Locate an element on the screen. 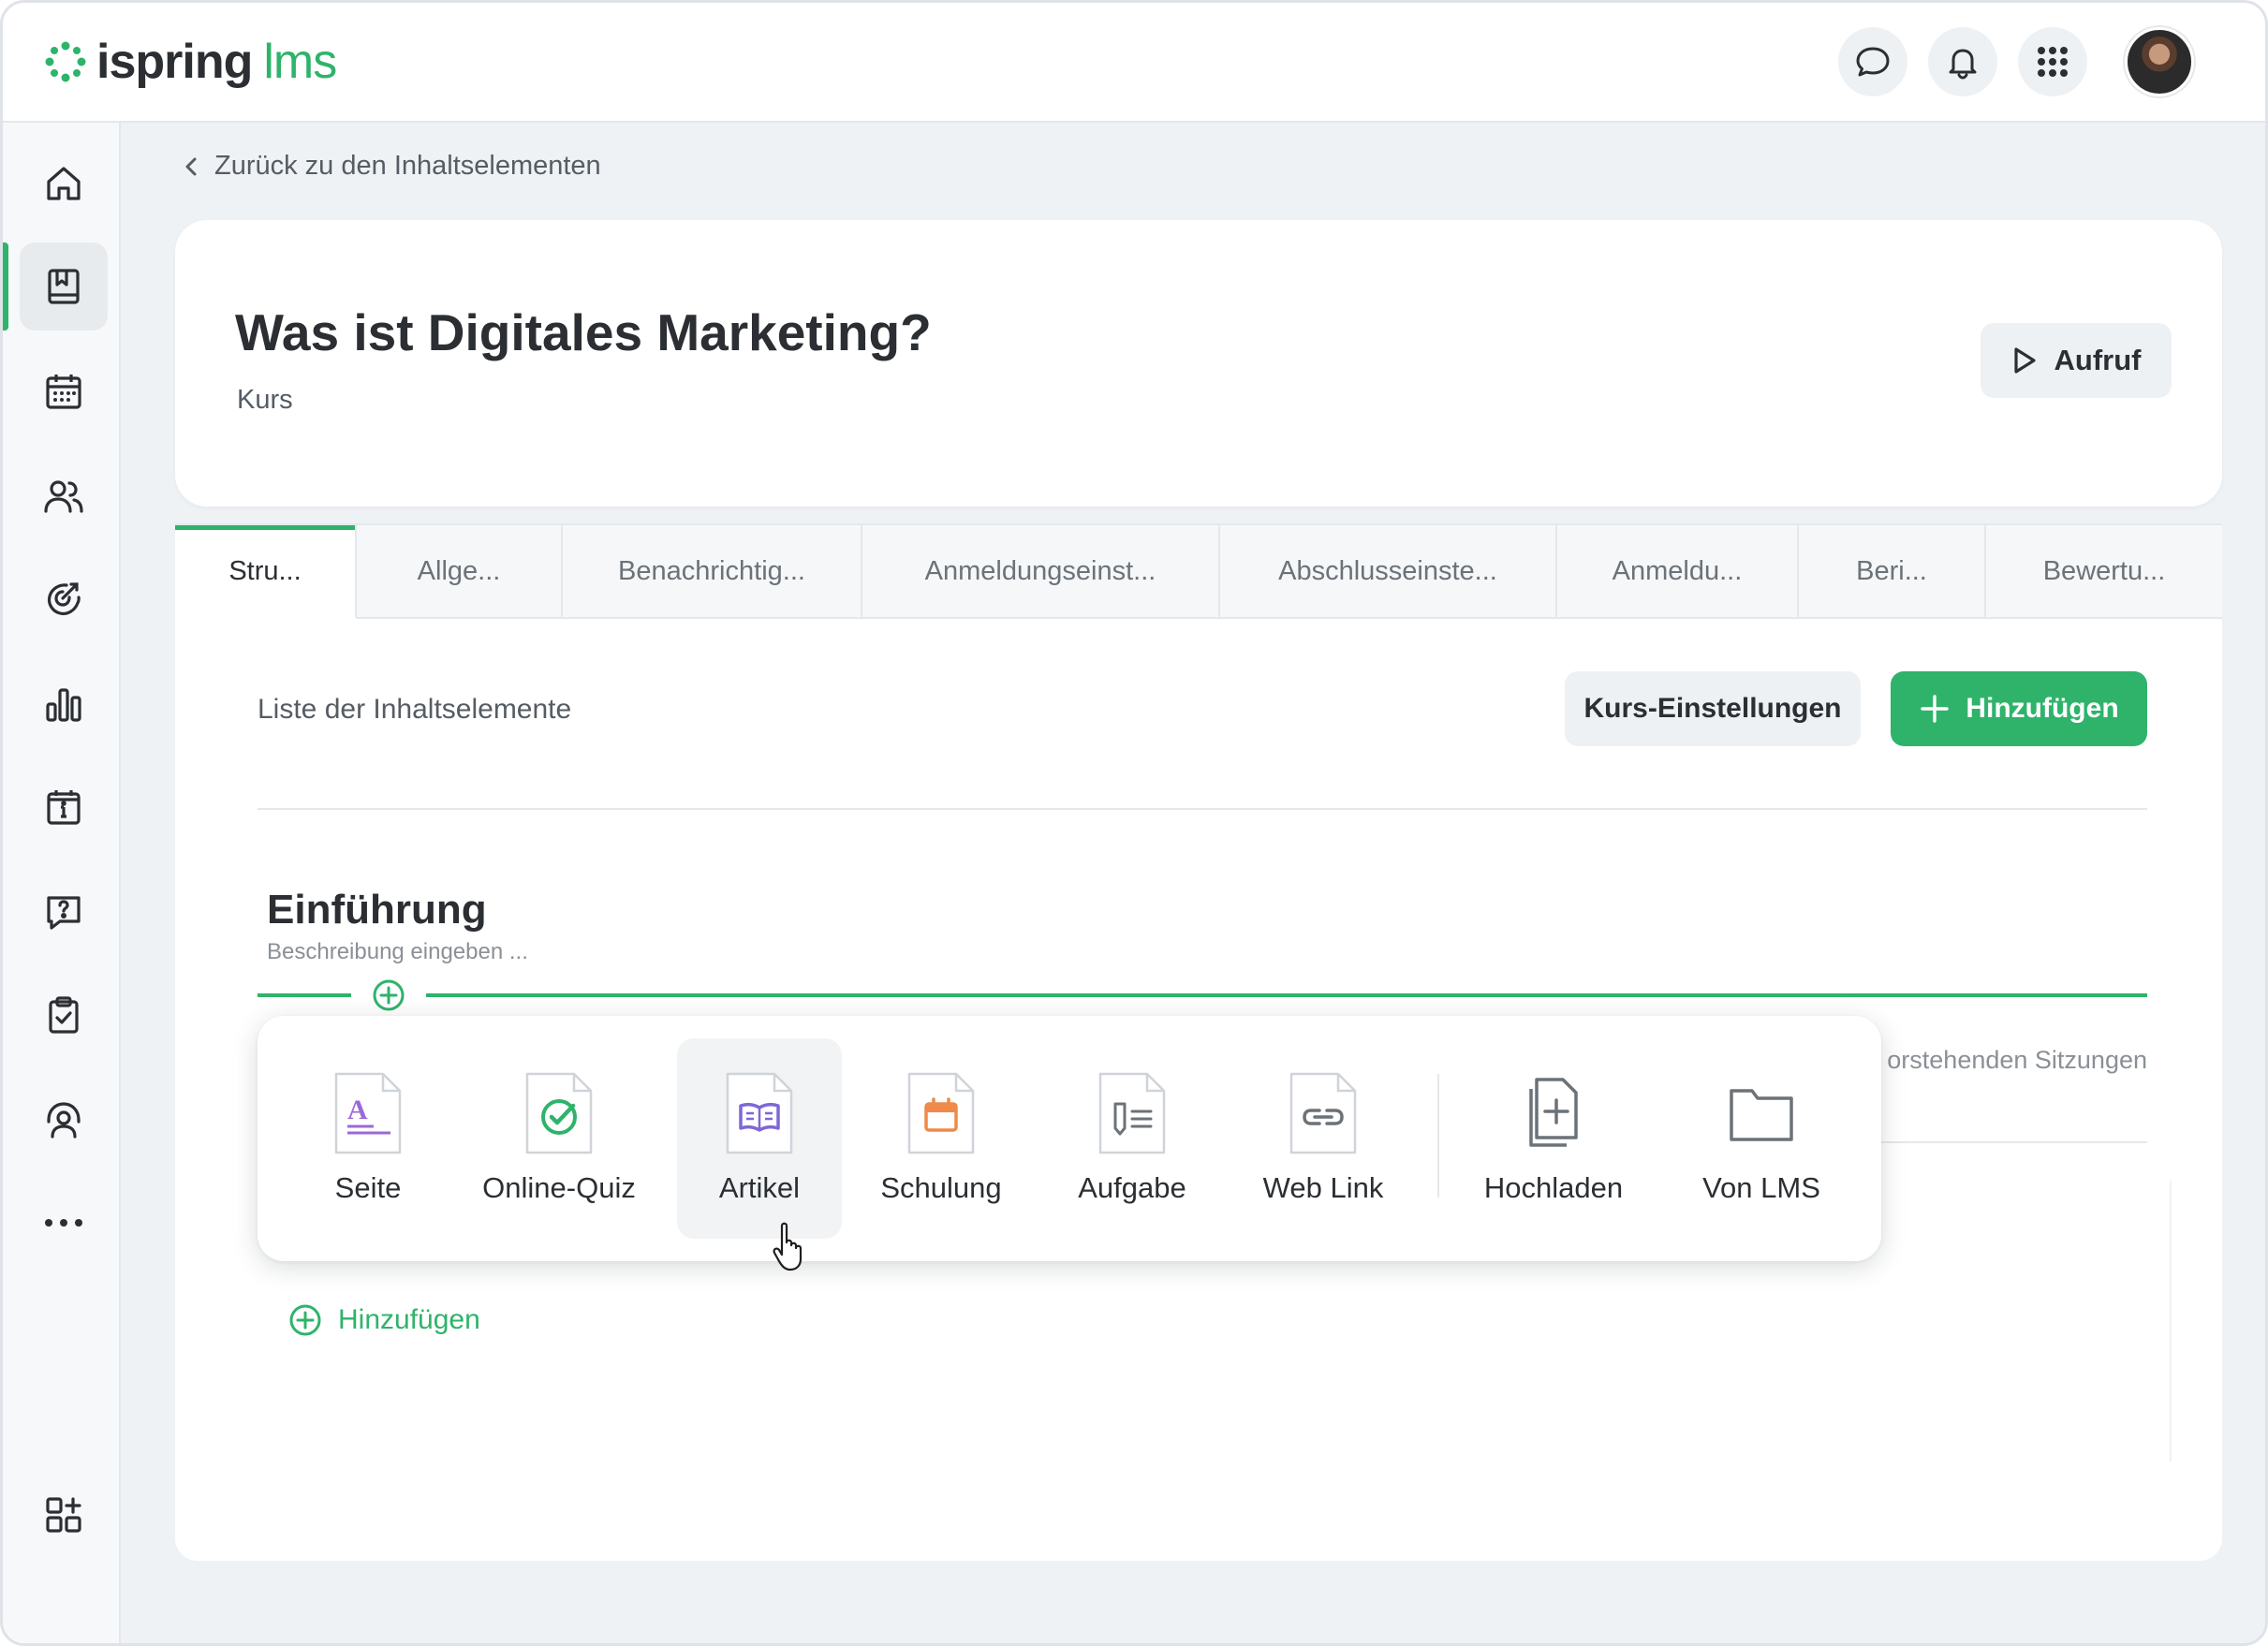 This screenshot has height=1646, width=2268. avatar is located at coordinates (2159, 61).